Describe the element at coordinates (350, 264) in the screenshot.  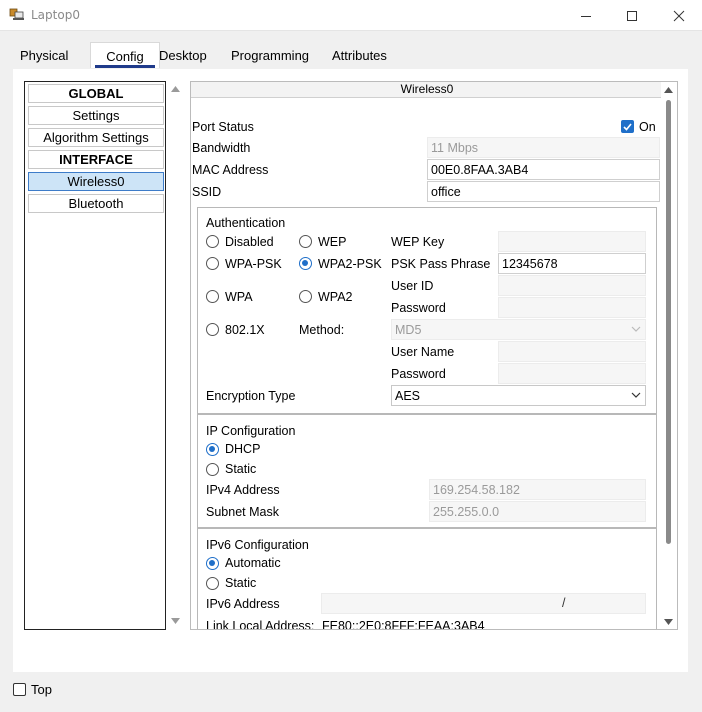
I see `auth-wpa2-psk-label: WPA2-PSK` at that location.